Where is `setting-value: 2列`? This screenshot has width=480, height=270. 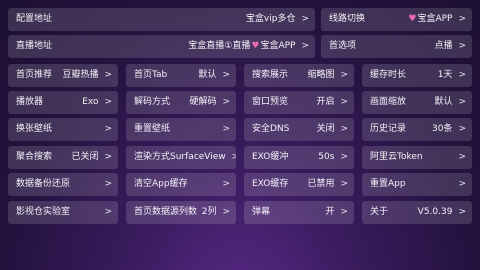 setting-value: 2列 is located at coordinates (209, 212).